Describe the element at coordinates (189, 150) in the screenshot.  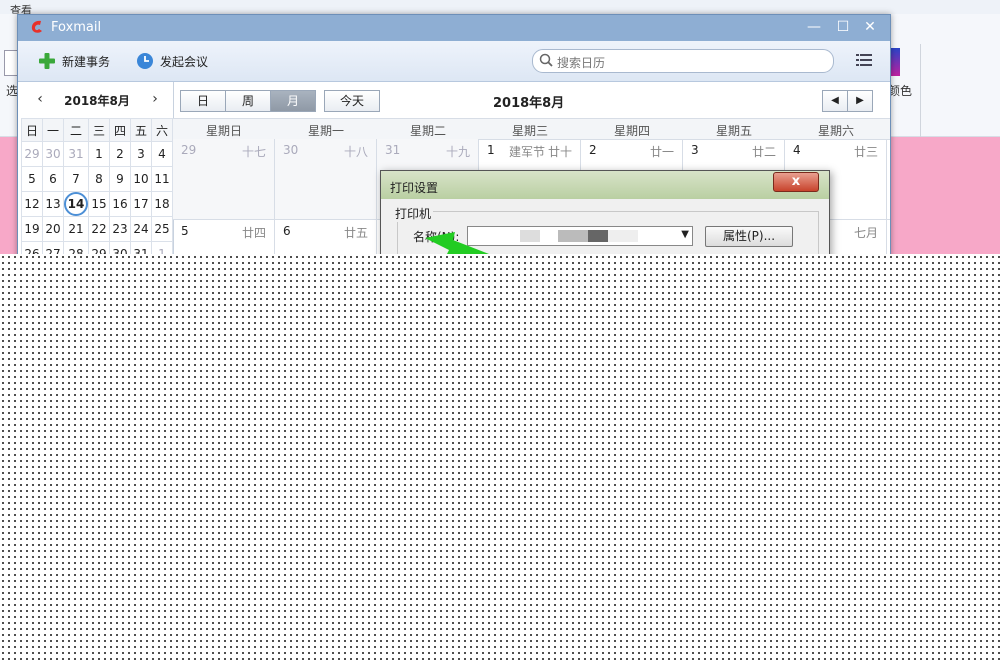
I see `day-number: 29` at that location.